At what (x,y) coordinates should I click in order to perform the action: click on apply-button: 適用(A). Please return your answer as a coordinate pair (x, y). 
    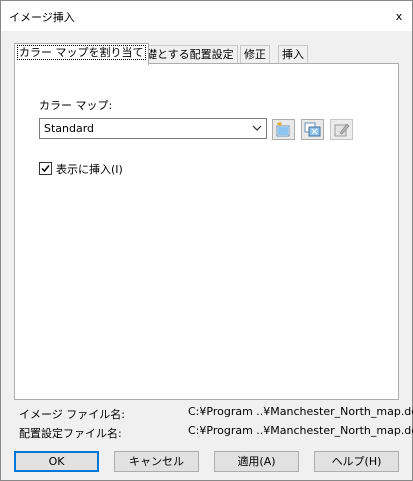
    Looking at the image, I should click on (256, 461).